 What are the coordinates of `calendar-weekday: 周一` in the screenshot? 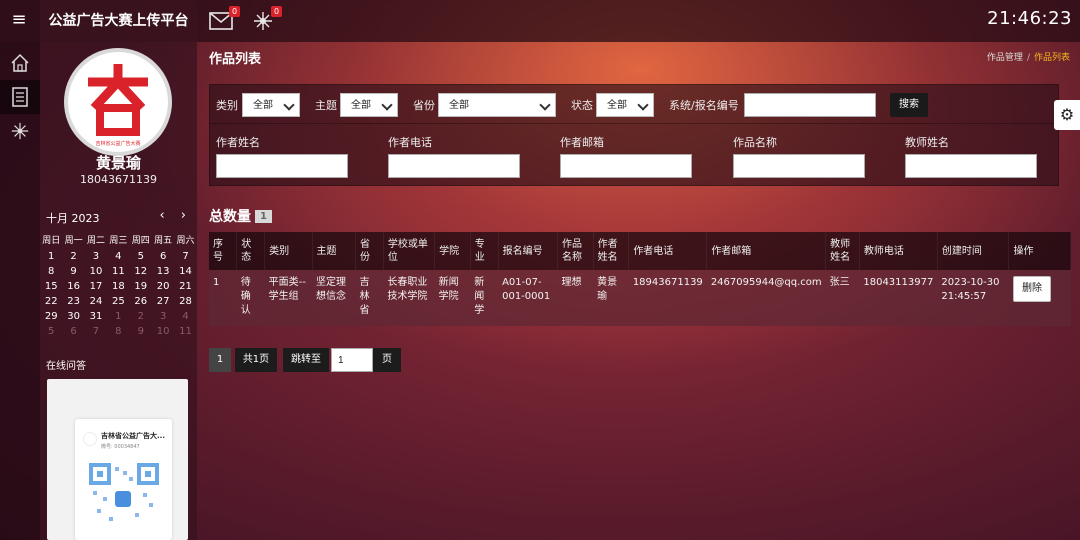 It's located at (73, 241).